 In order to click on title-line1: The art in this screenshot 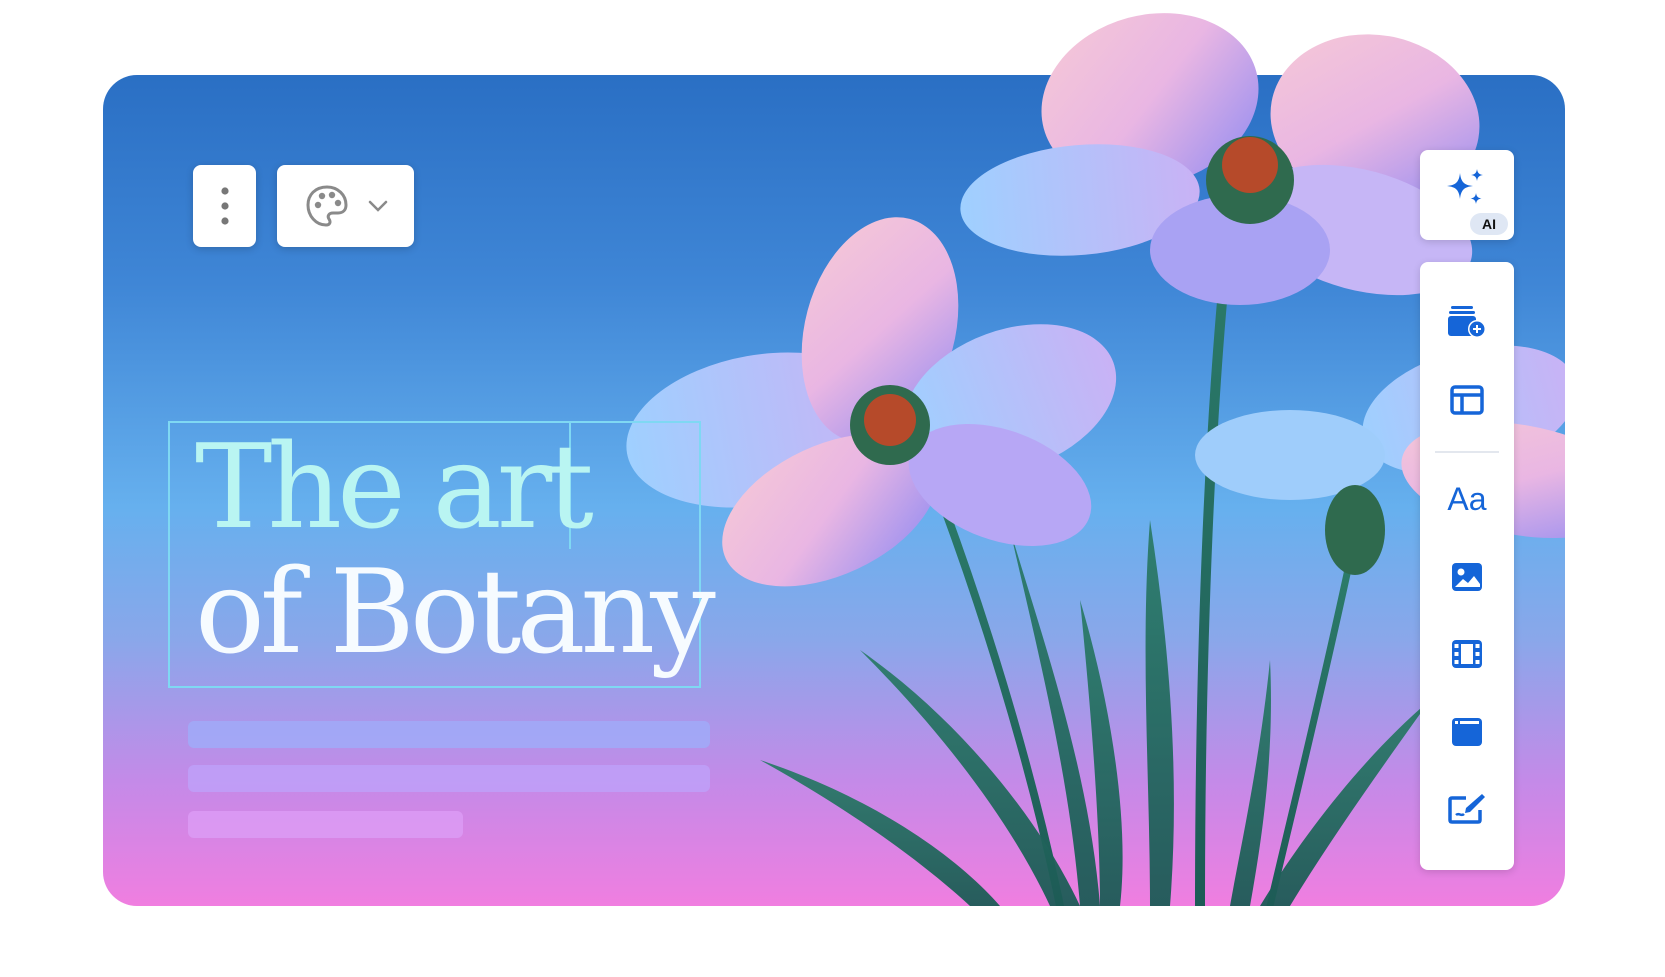, I will do `click(394, 488)`.